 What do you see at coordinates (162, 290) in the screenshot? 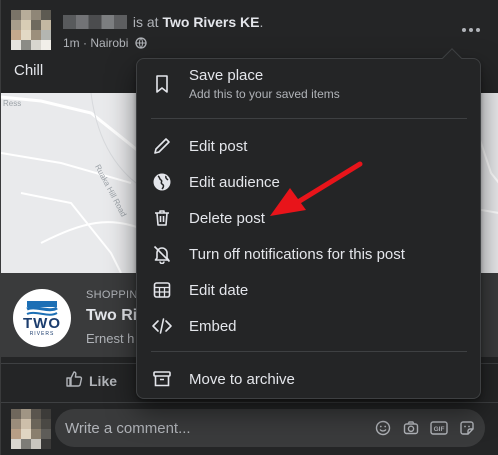
I see `calendar-icon` at bounding box center [162, 290].